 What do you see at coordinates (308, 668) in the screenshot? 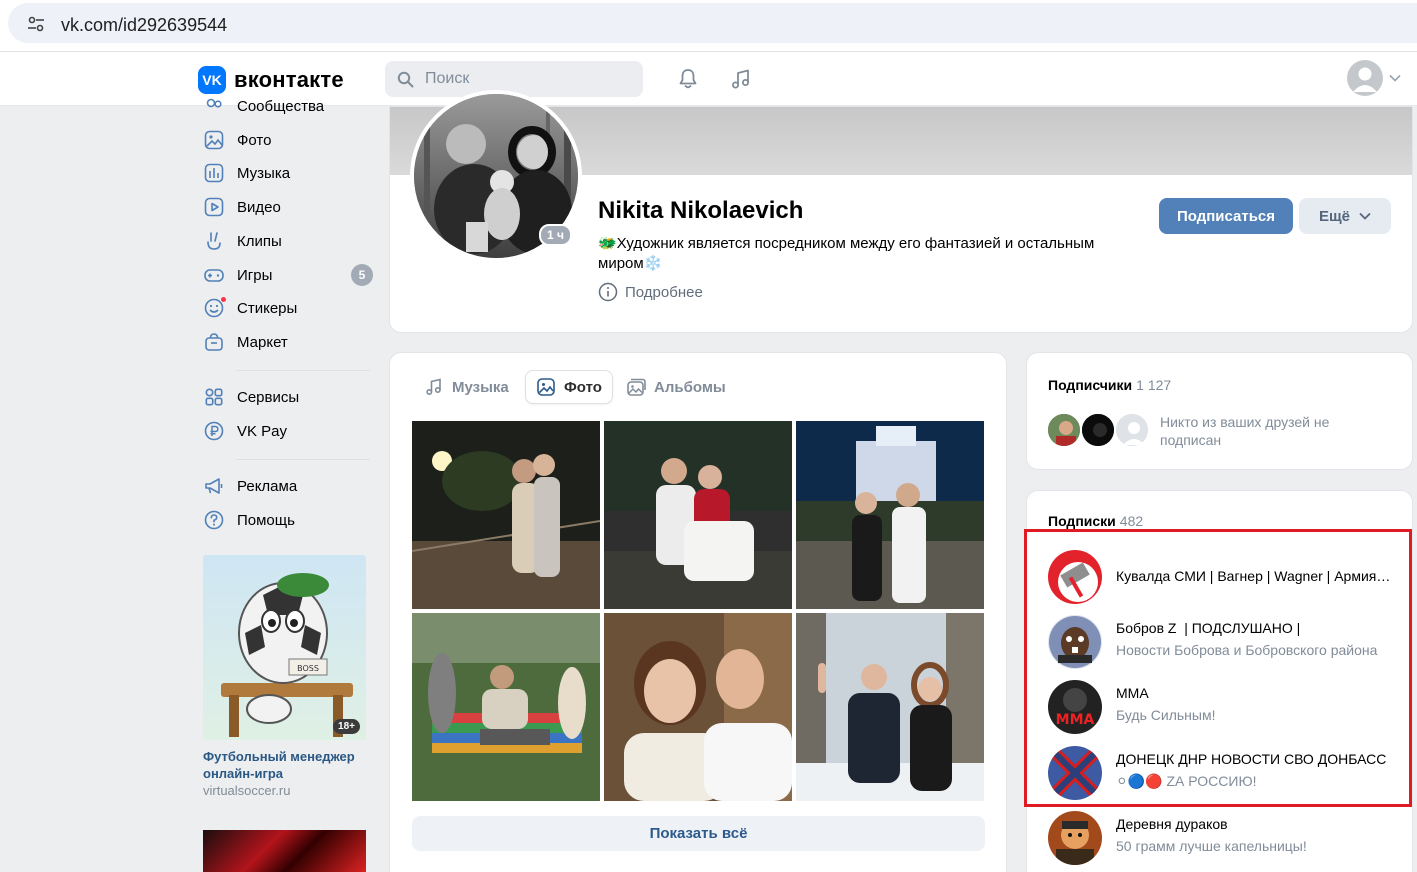
I see `ad-sign: BOSS` at bounding box center [308, 668].